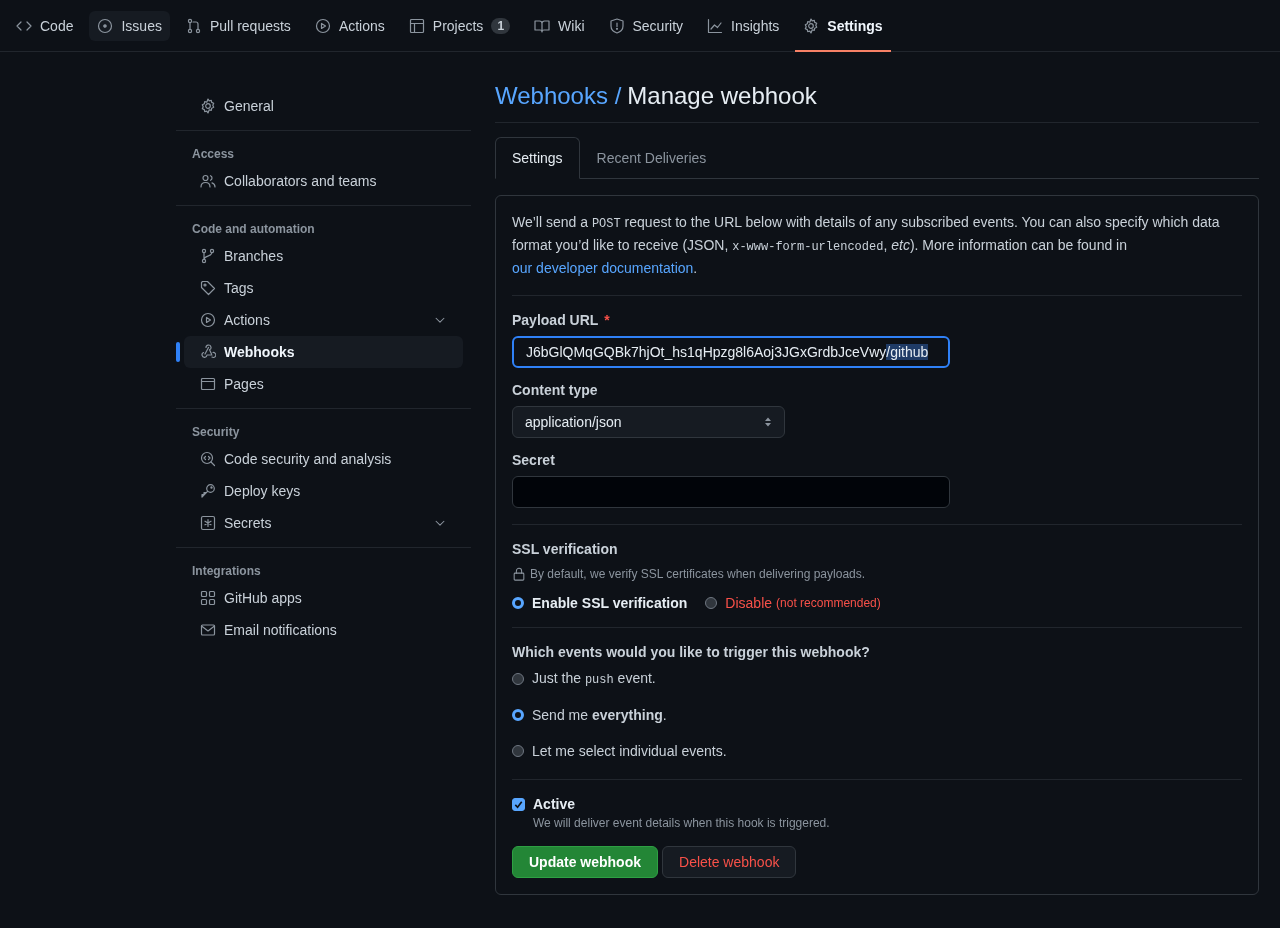 The width and height of the screenshot is (1280, 928). I want to click on table-icon, so click(416, 25).